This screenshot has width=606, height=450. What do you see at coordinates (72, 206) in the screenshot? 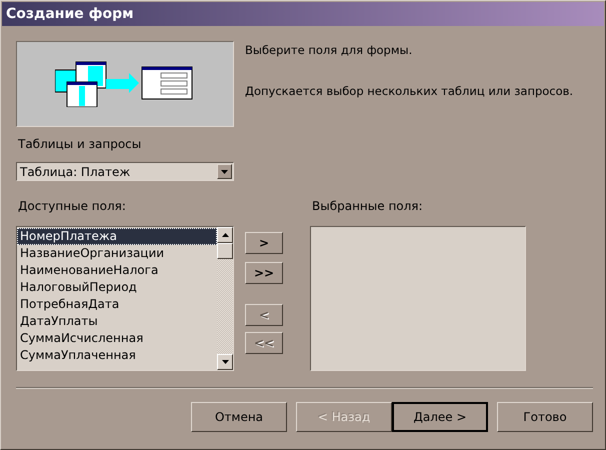
I see `available-fields-label: Доступные поля:` at bounding box center [72, 206].